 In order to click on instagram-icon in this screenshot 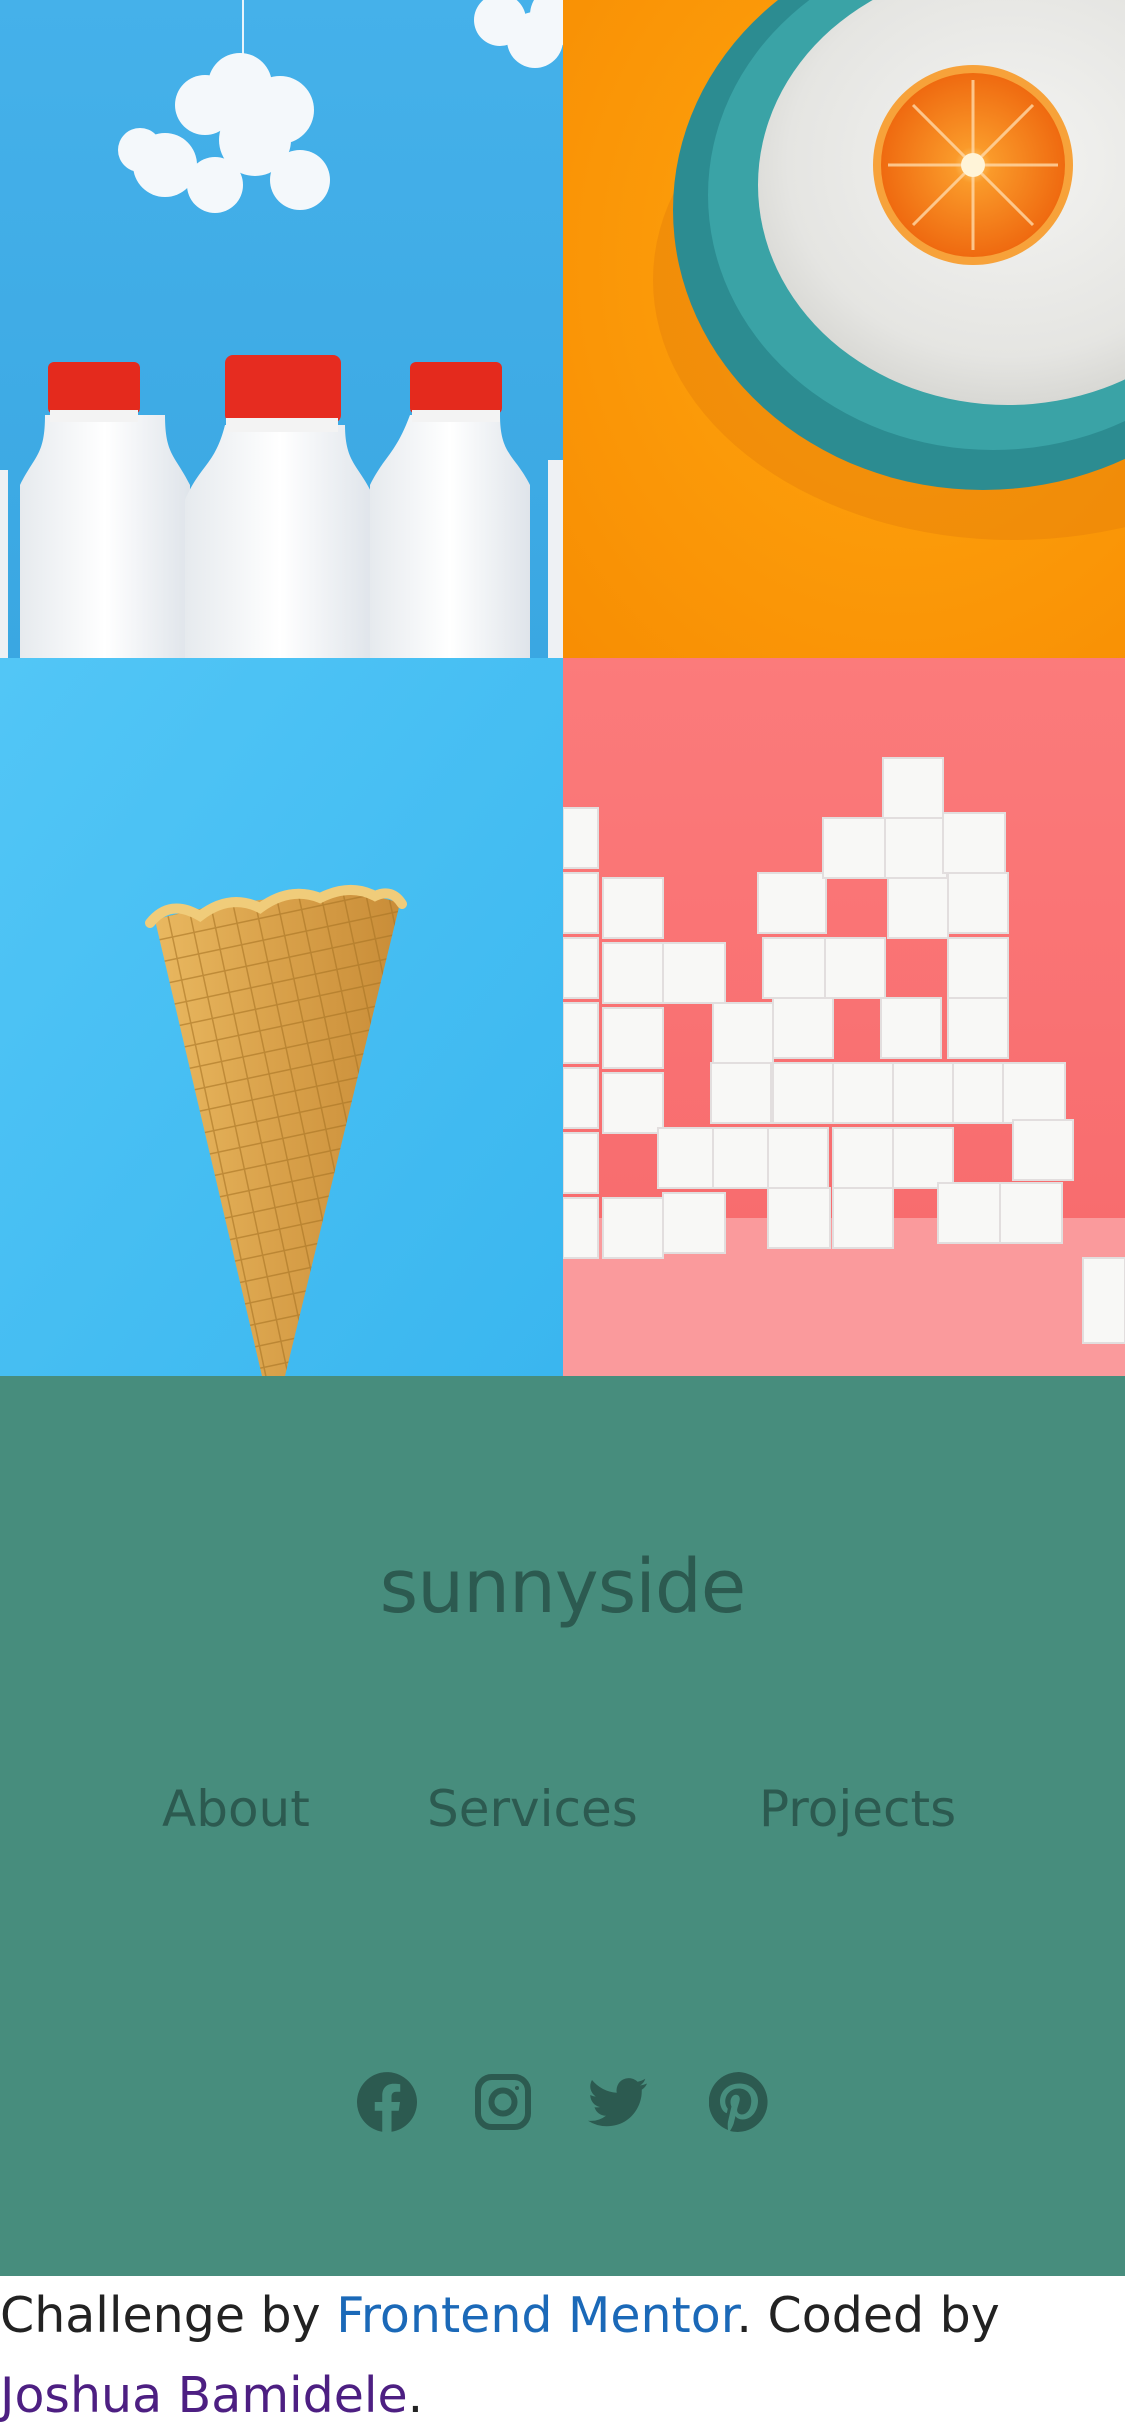, I will do `click(503, 2102)`.